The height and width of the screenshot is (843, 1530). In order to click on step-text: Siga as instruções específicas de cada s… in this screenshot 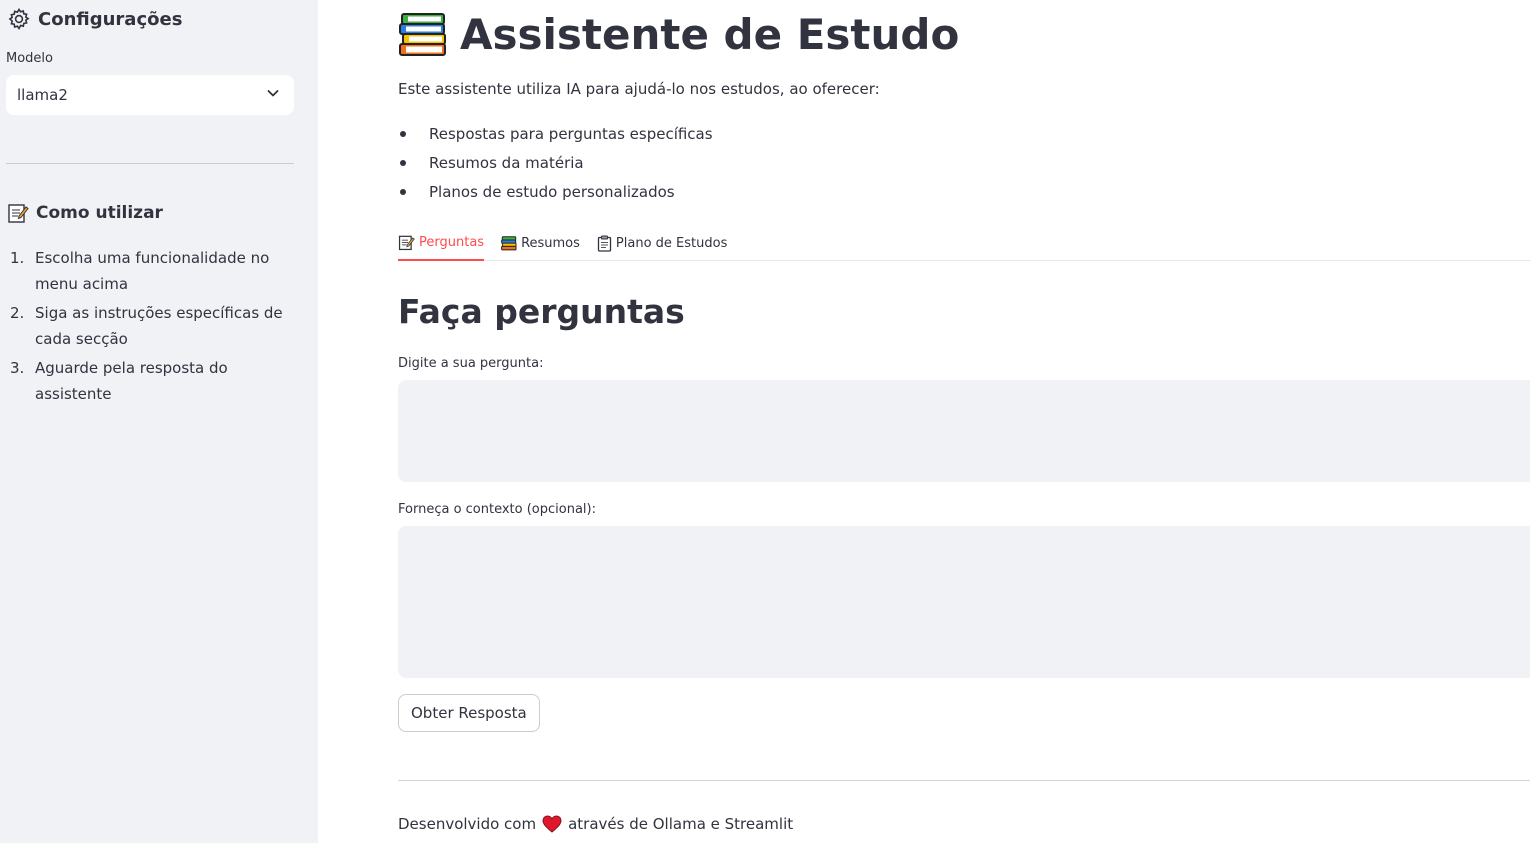, I will do `click(159, 326)`.